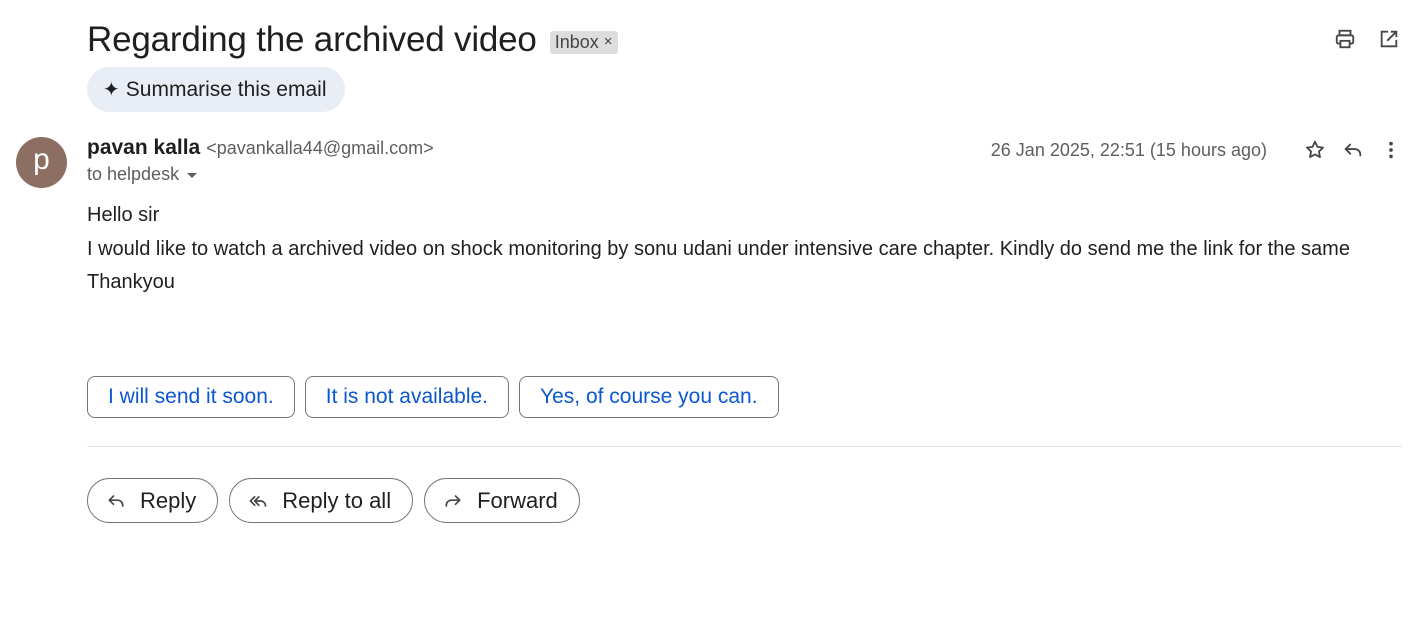 This screenshot has height=626, width=1417. I want to click on print-icon, so click(1345, 39).